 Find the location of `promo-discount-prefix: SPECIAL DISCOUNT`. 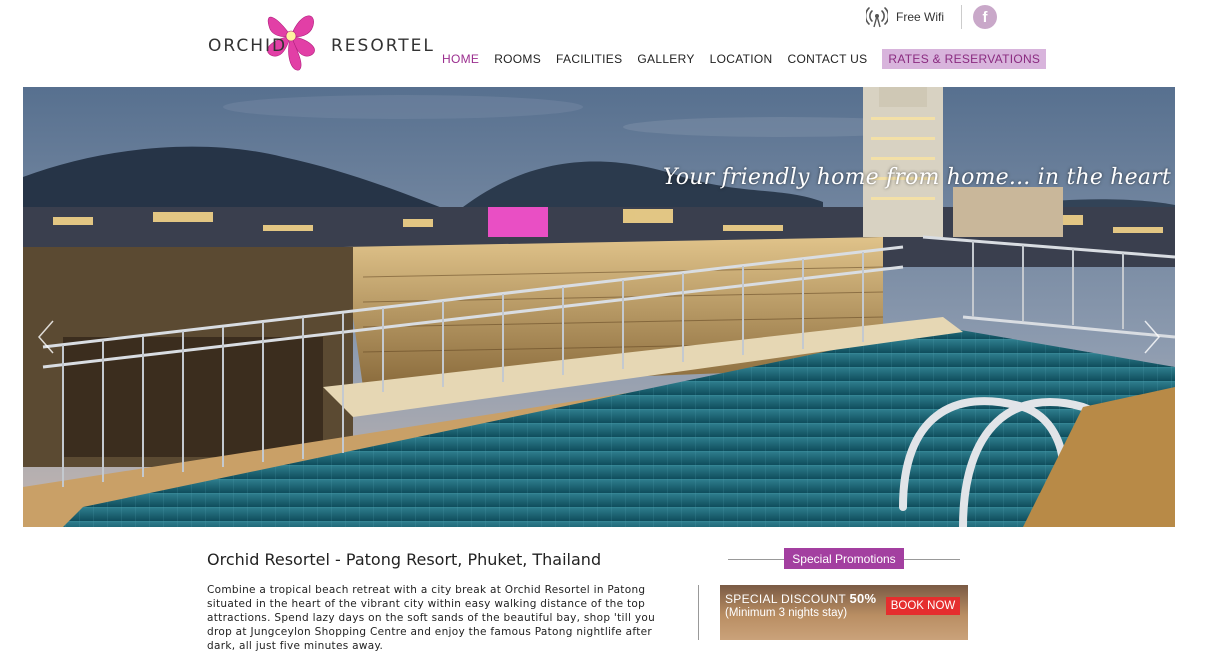

promo-discount-prefix: SPECIAL DISCOUNT is located at coordinates (787, 599).